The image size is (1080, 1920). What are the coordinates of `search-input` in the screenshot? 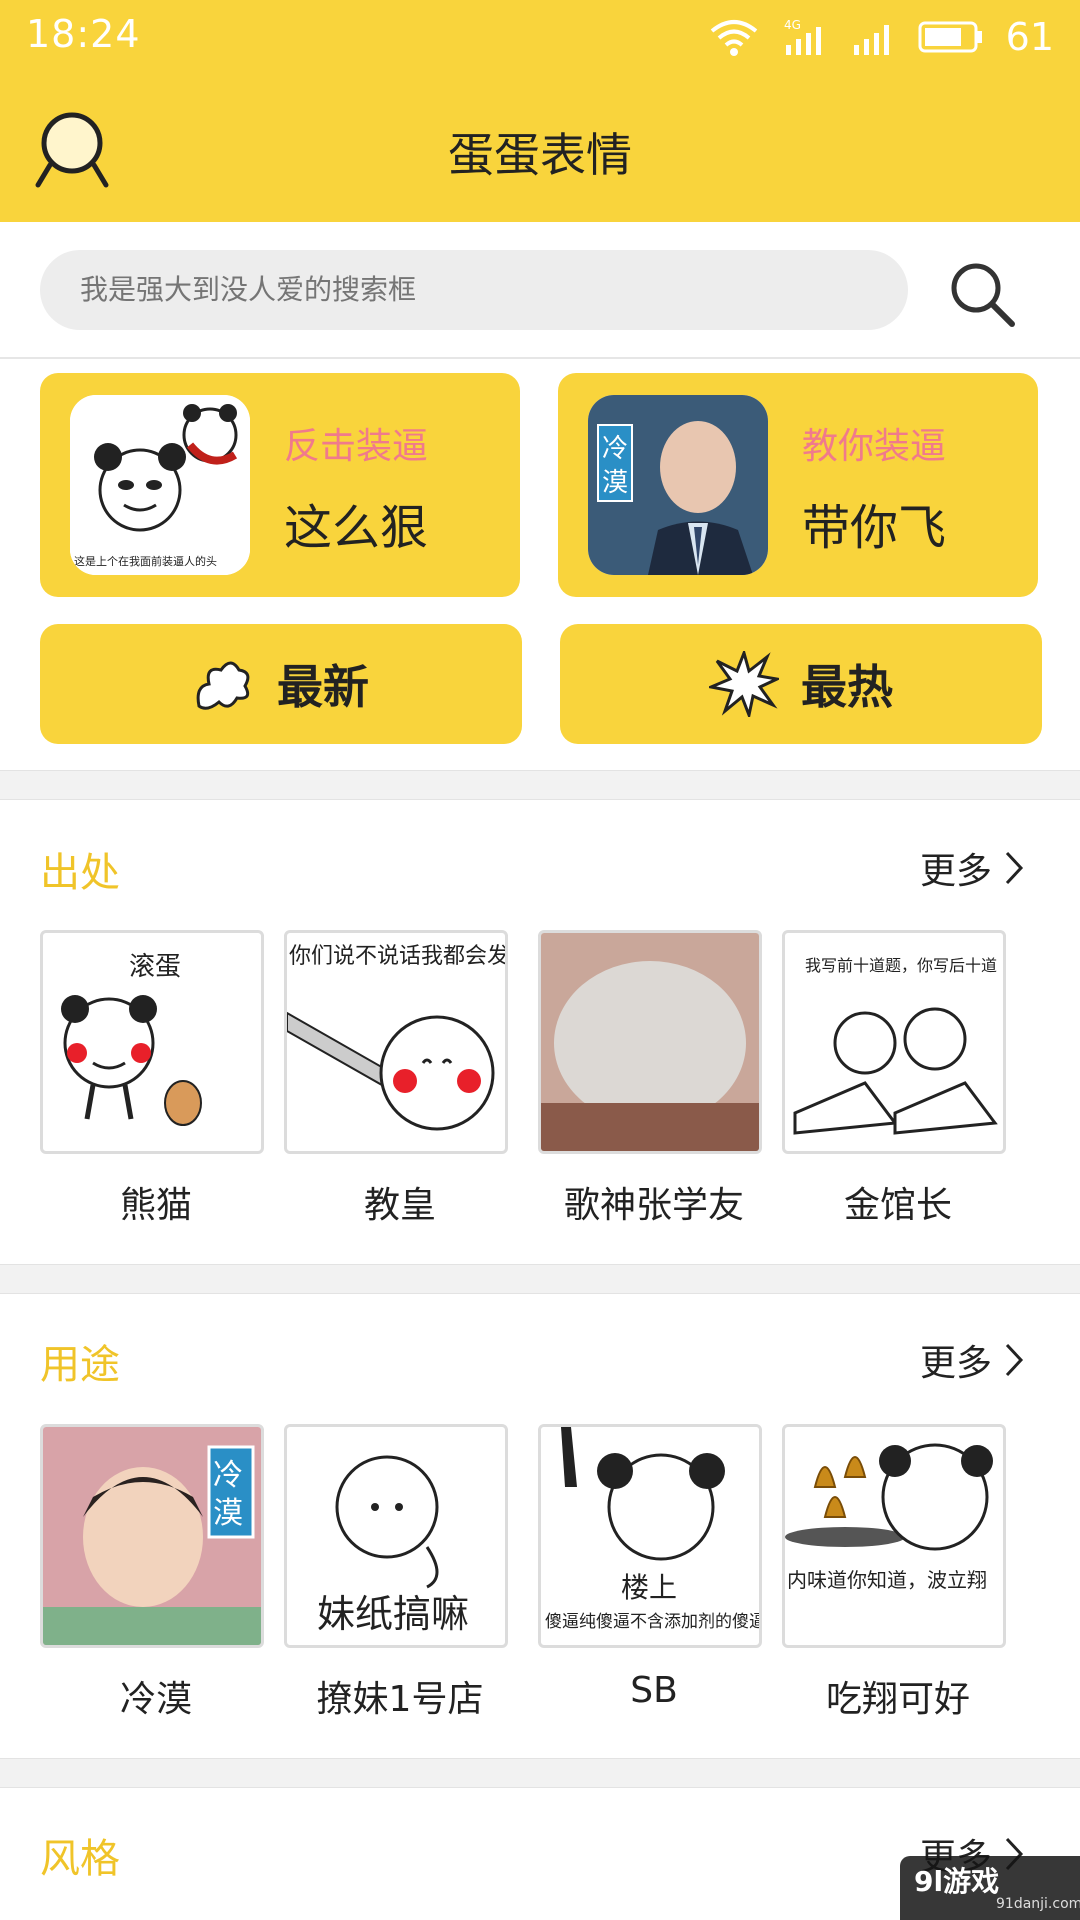 It's located at (474, 290).